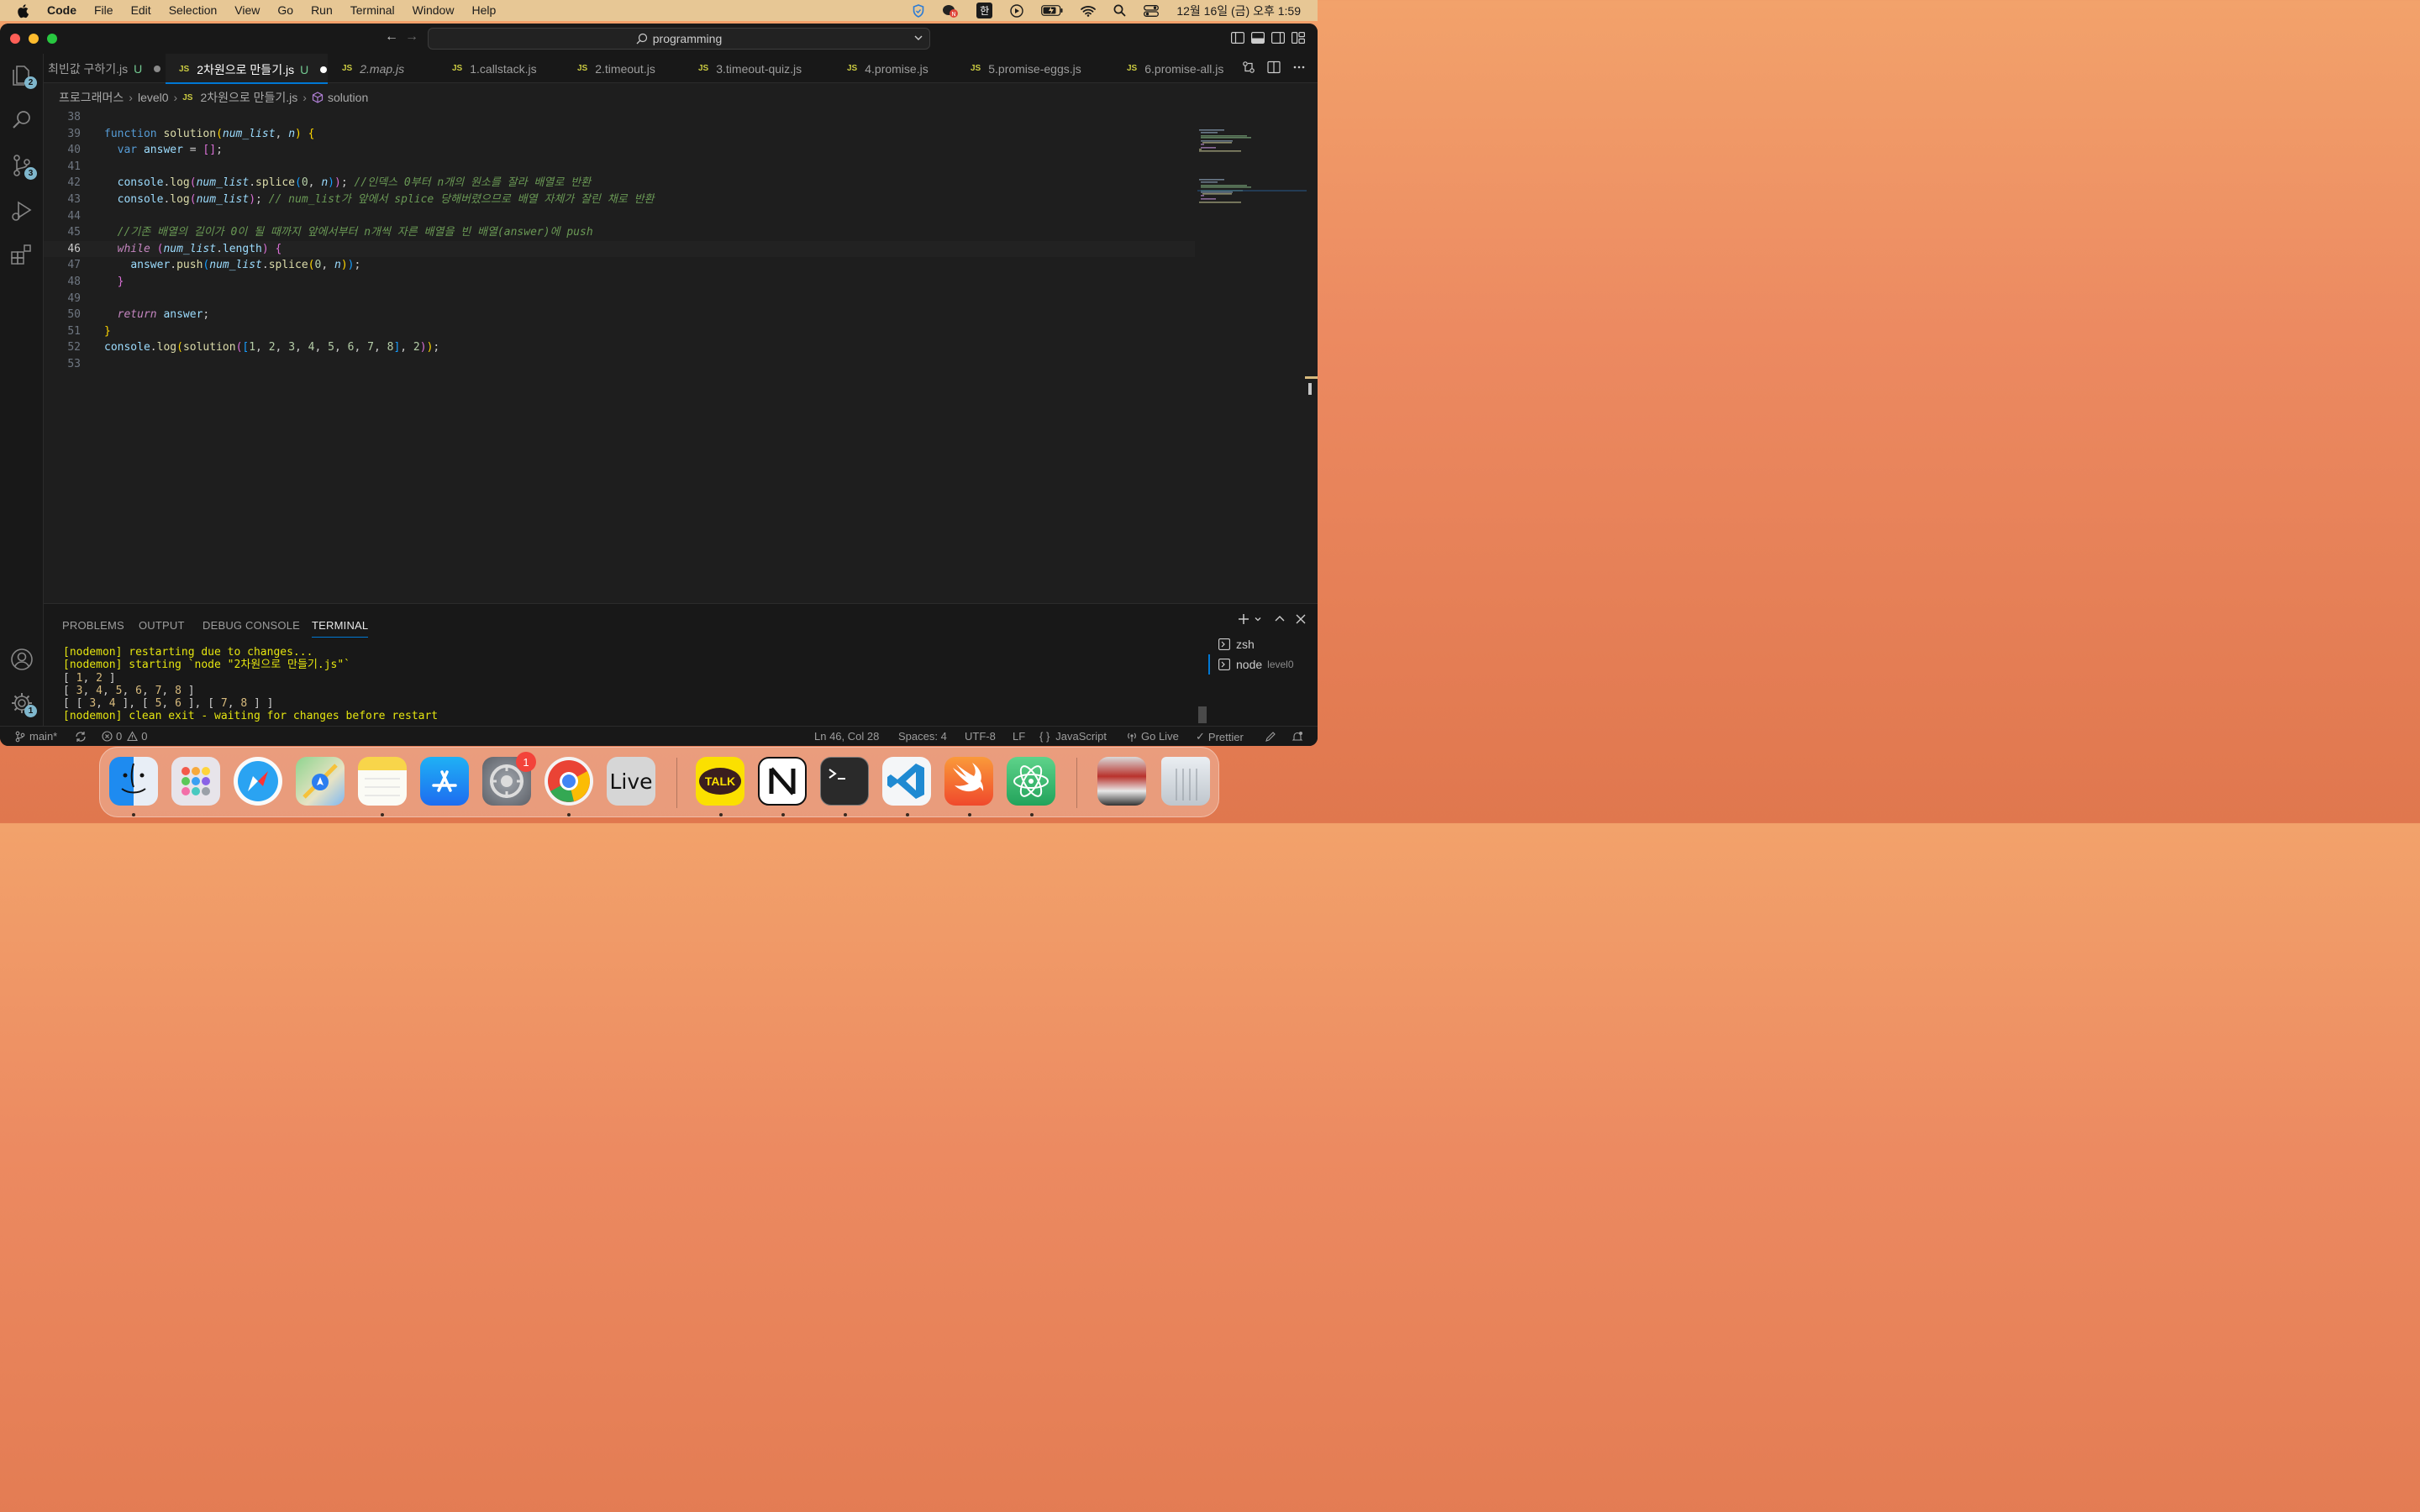 The image size is (2420, 1512). Describe the element at coordinates (631, 781) in the screenshot. I see `live-app-icon: Live` at that location.